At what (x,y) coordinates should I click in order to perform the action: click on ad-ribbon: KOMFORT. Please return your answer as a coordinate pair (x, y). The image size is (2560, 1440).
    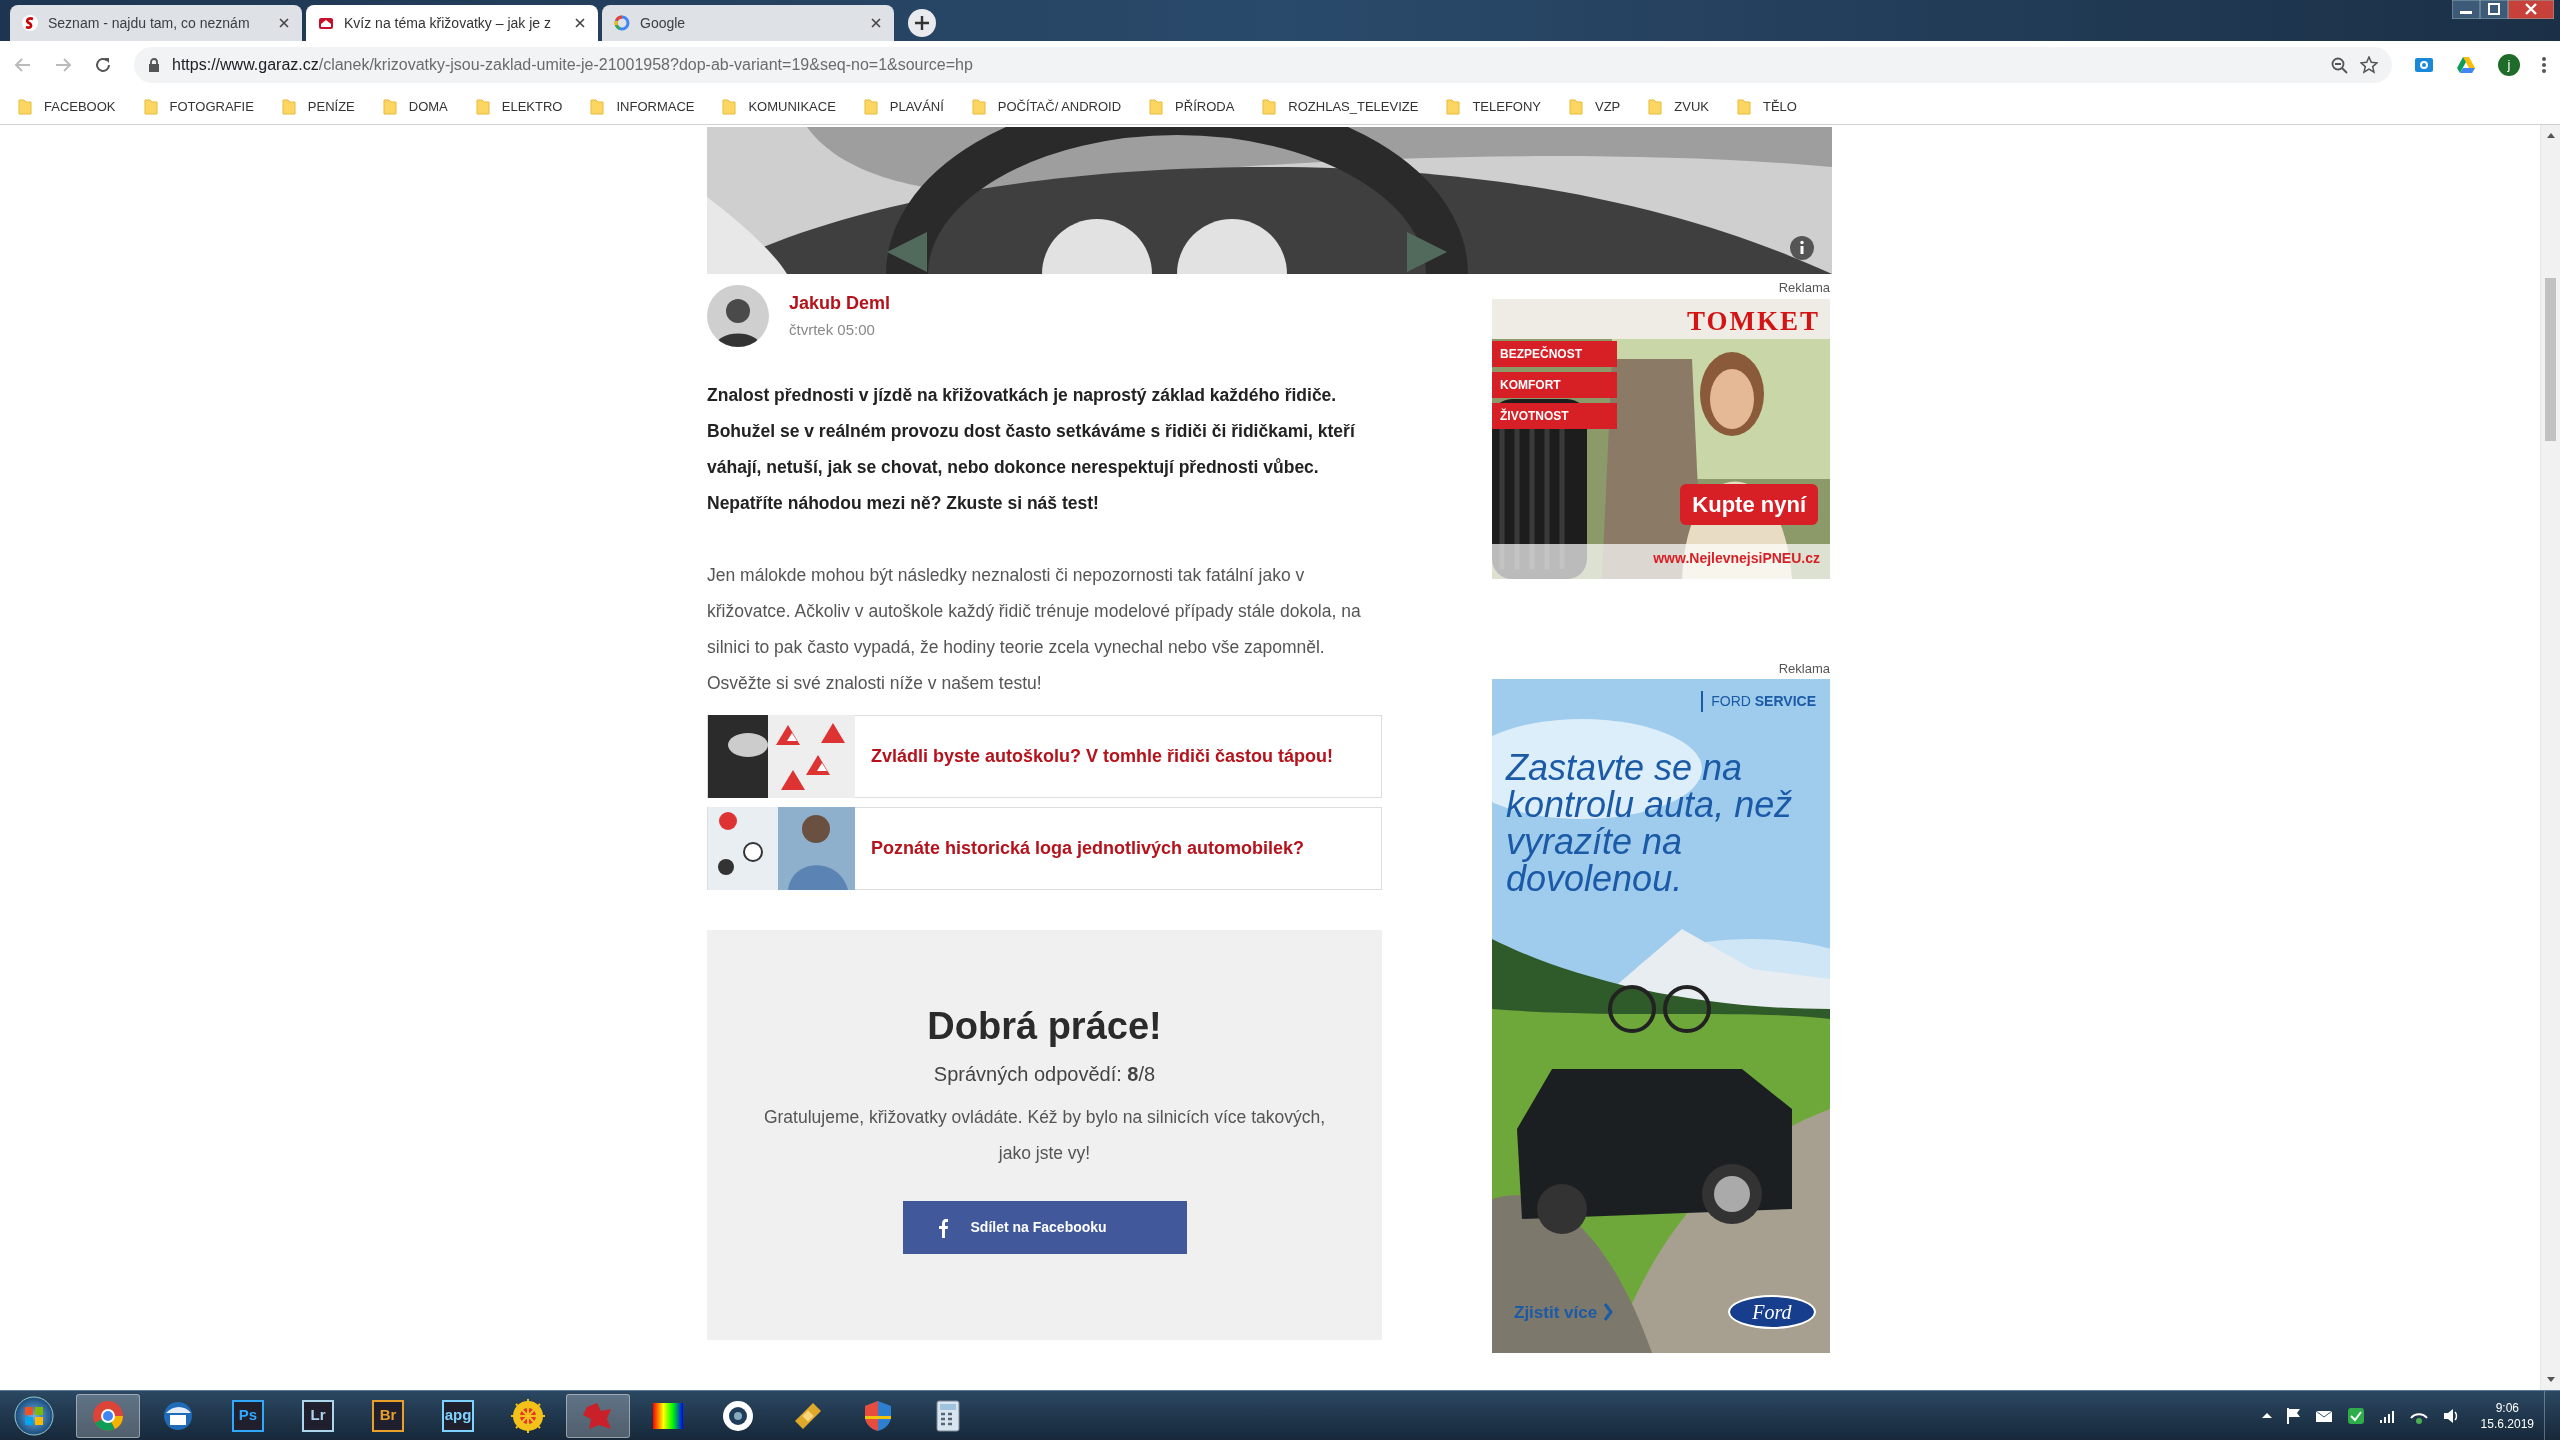
    Looking at the image, I should click on (1554, 384).